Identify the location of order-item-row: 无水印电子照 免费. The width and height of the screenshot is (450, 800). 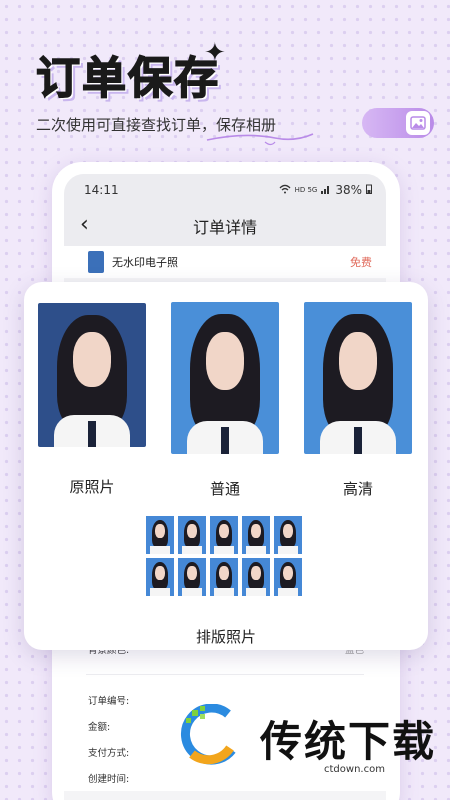
(225, 262).